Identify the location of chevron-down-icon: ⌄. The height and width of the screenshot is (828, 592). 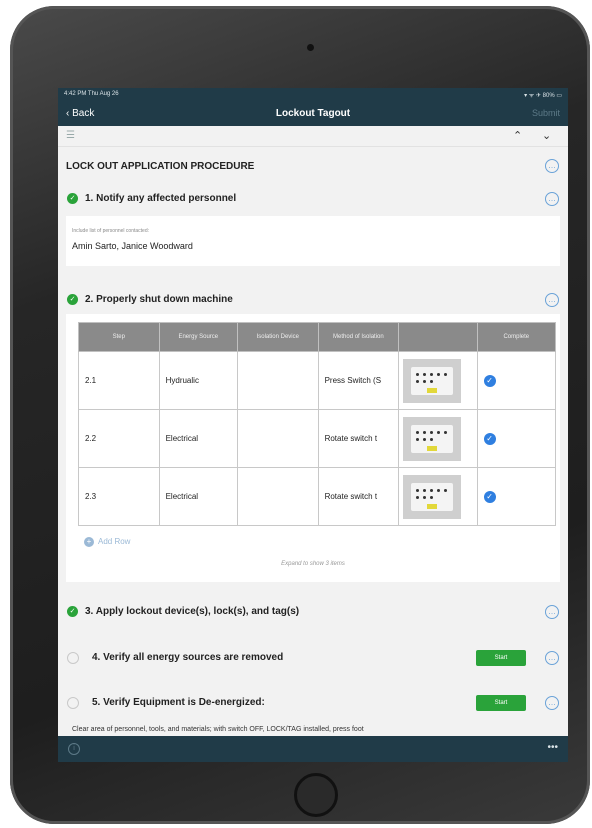
(546, 135).